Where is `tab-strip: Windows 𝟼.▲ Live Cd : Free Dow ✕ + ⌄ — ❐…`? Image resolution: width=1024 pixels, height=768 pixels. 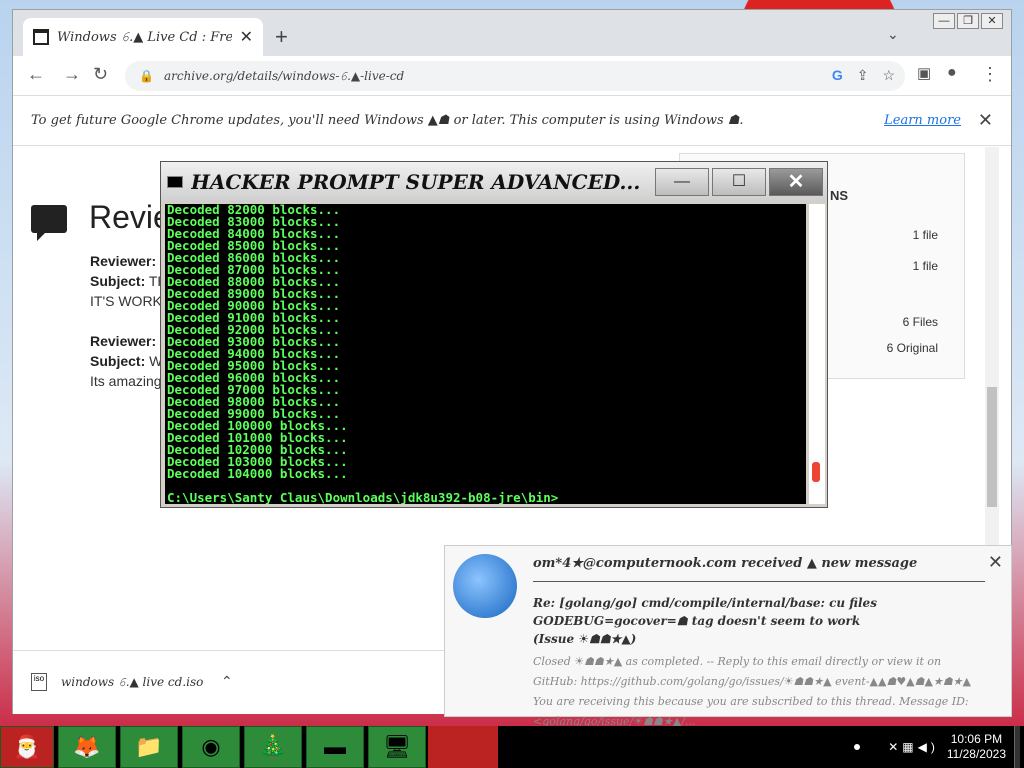 tab-strip: Windows 𝟼.▲ Live Cd : Free Dow ✕ + ⌄ — ❐… is located at coordinates (512, 33).